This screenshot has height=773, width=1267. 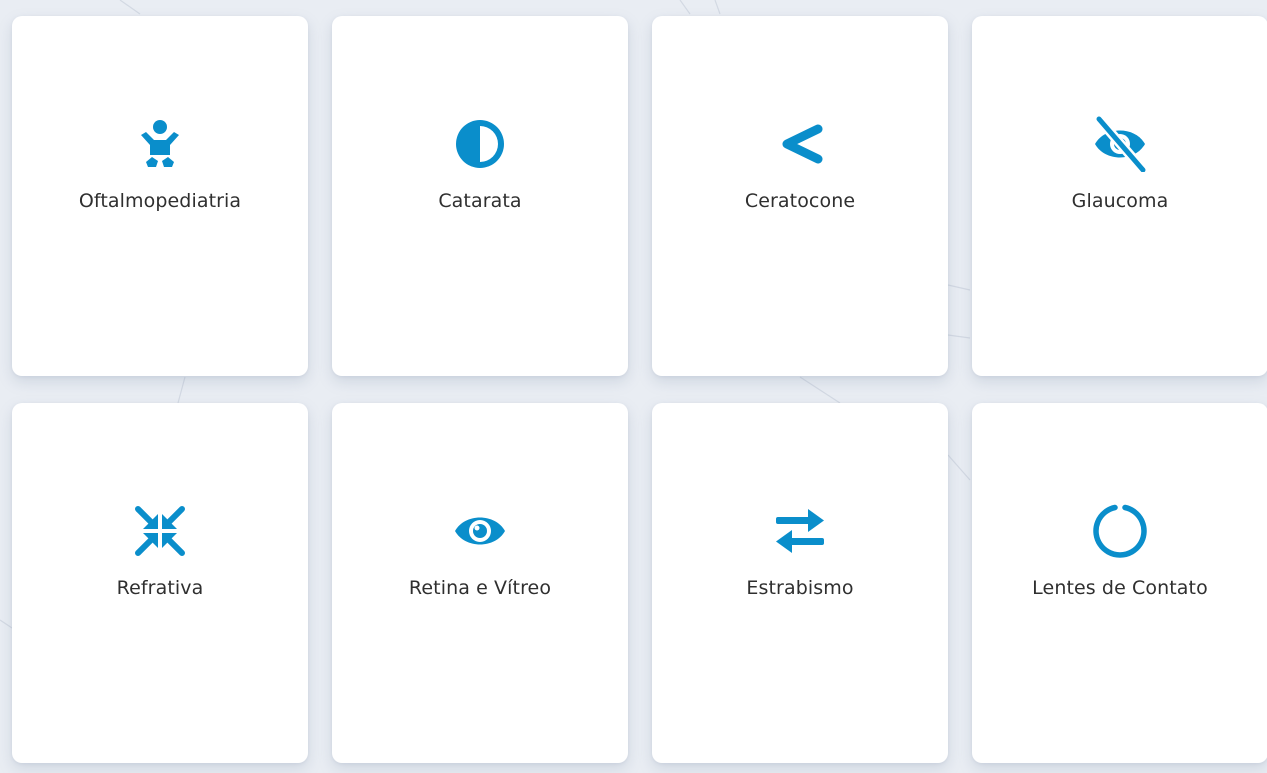 What do you see at coordinates (160, 531) in the screenshot?
I see `compress-arrows-icon` at bounding box center [160, 531].